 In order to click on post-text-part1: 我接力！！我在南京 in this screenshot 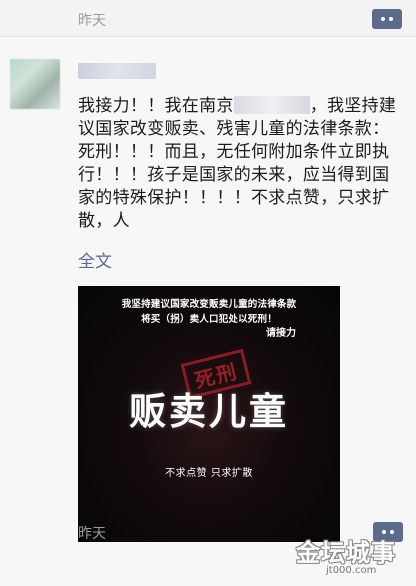, I will do `click(156, 106)`.